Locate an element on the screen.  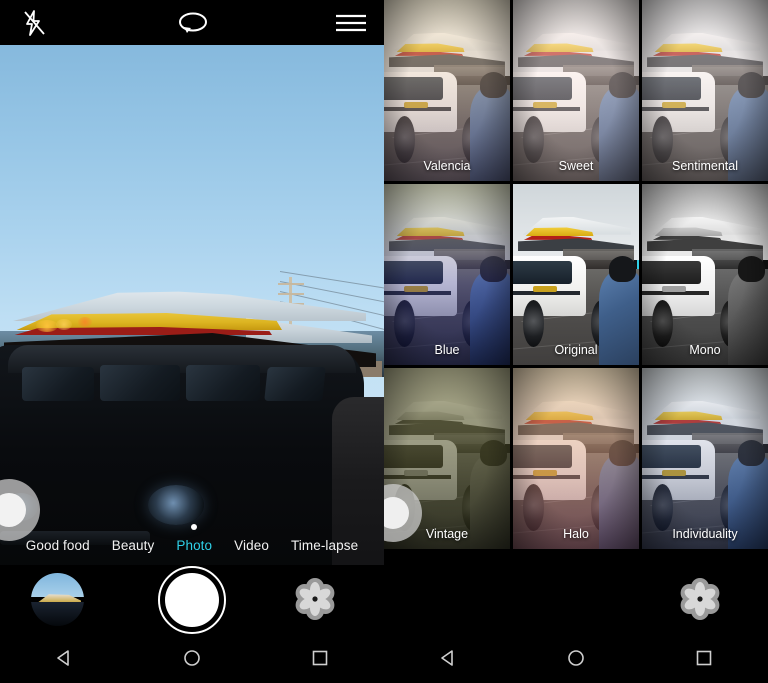
filter-label: Individuality is located at coordinates (705, 534).